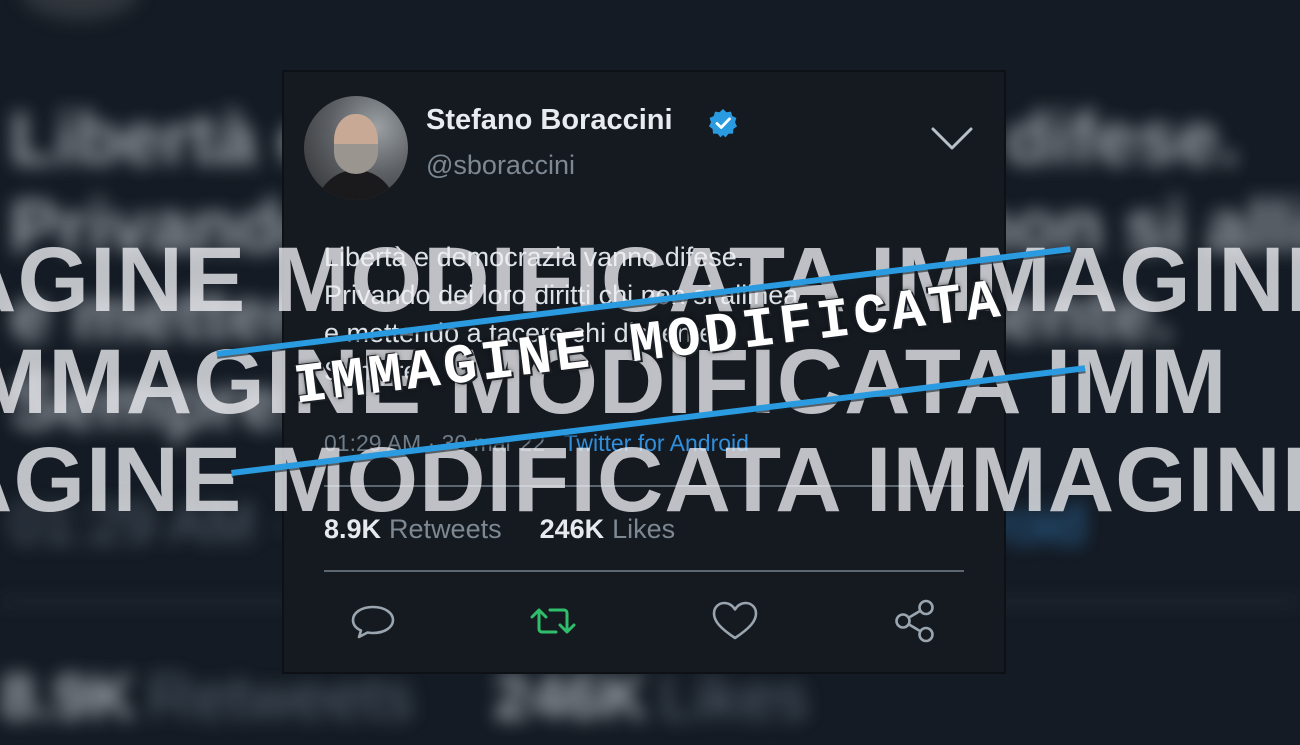  Describe the element at coordinates (434, 443) in the screenshot. I see `tweet-timestamp: 01:29 AM · 30 mar 22` at that location.